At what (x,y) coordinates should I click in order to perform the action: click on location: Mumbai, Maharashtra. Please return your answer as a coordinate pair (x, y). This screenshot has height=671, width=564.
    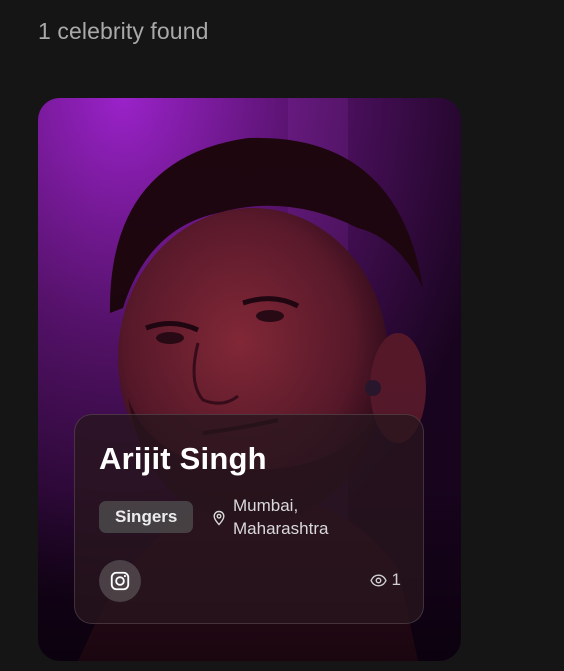
    Looking at the image, I should click on (287, 517).